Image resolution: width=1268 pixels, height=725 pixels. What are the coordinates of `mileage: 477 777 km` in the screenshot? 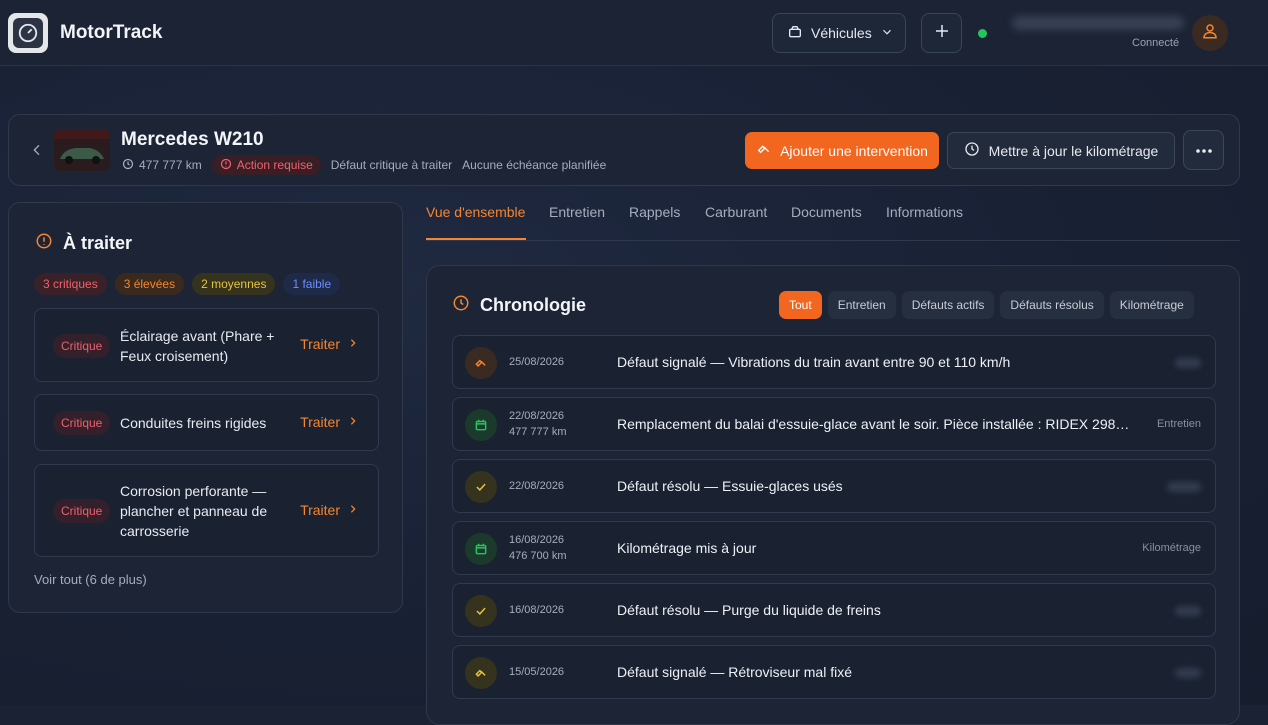 It's located at (162, 165).